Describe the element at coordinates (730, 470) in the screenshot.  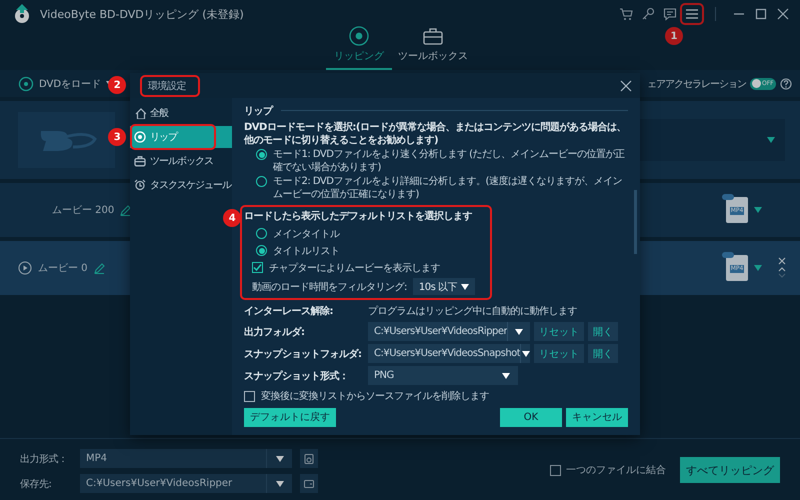
I see `rip-all-button: すべてリッピング` at that location.